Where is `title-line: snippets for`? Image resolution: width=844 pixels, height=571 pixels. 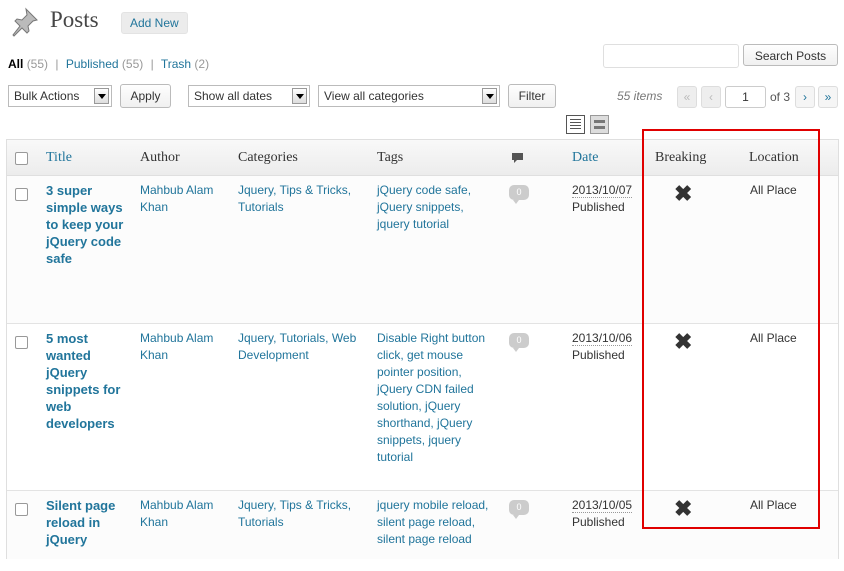 title-line: snippets for is located at coordinates (83, 389).